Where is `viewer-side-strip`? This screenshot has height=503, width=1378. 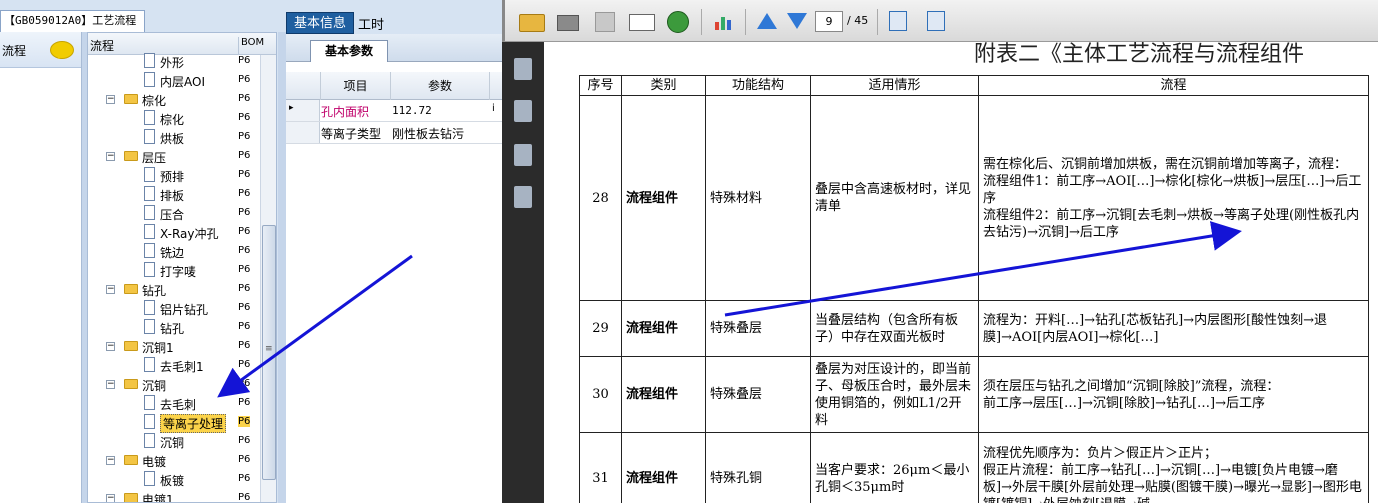 viewer-side-strip is located at coordinates (523, 272).